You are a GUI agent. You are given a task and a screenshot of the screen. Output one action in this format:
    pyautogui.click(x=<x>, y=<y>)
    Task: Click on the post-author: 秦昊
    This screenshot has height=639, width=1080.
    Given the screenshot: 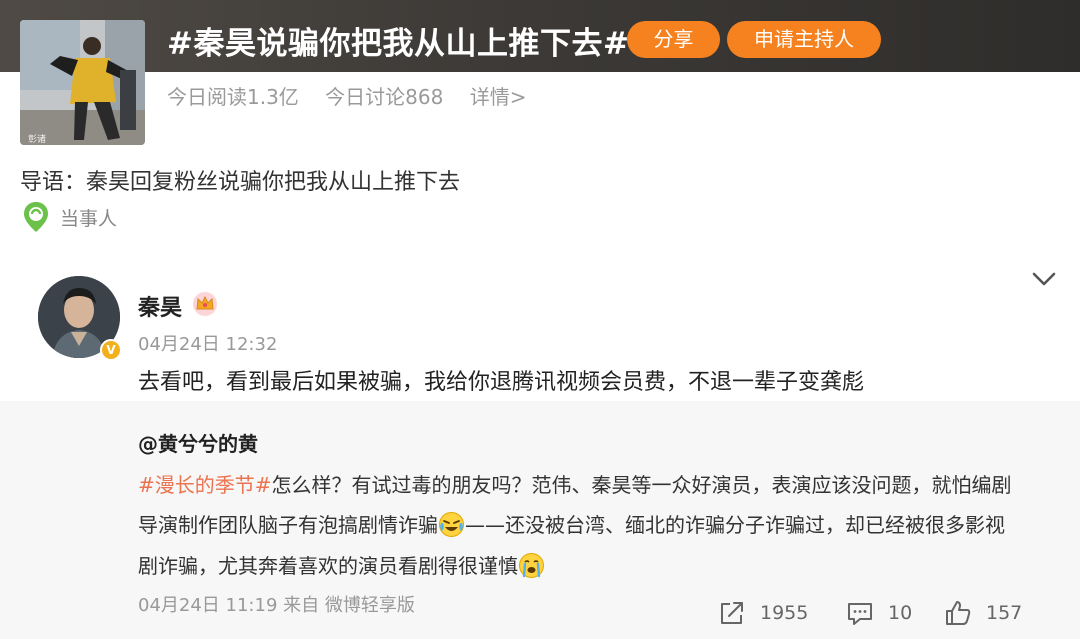 What is the action you would take?
    pyautogui.click(x=160, y=306)
    